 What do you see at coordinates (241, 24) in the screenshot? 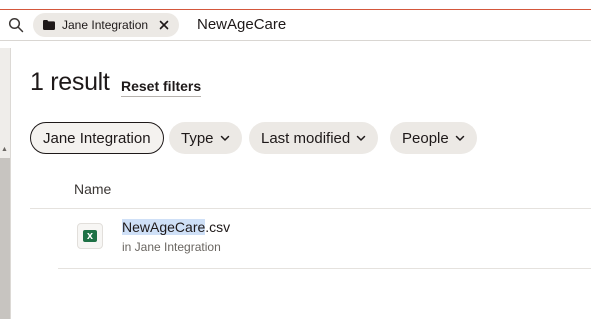
I see `search-input: NewAgeCare` at bounding box center [241, 24].